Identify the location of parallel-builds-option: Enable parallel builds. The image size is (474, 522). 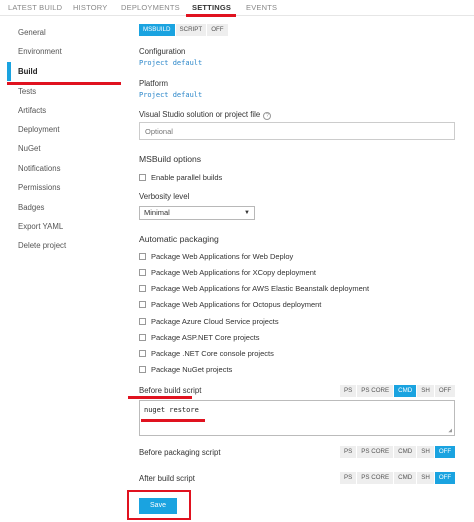
(180, 177).